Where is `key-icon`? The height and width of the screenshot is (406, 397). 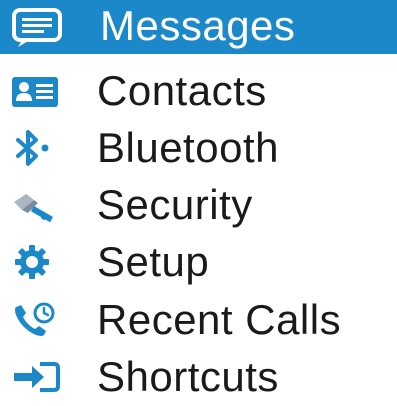
key-icon is located at coordinates (38, 205).